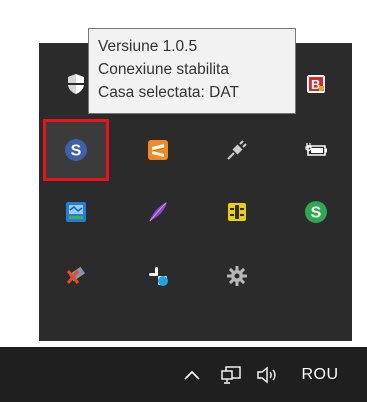  Describe the element at coordinates (316, 150) in the screenshot. I see `battery-charging-icon` at that location.